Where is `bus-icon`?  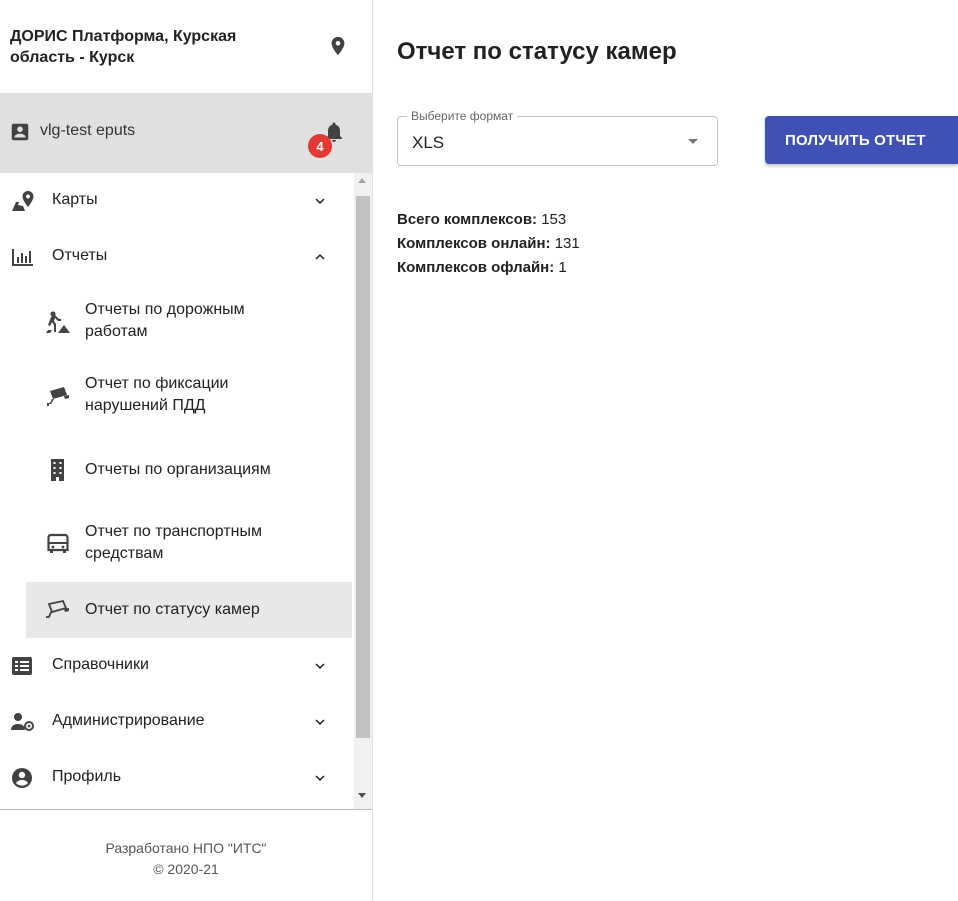 bus-icon is located at coordinates (58, 543).